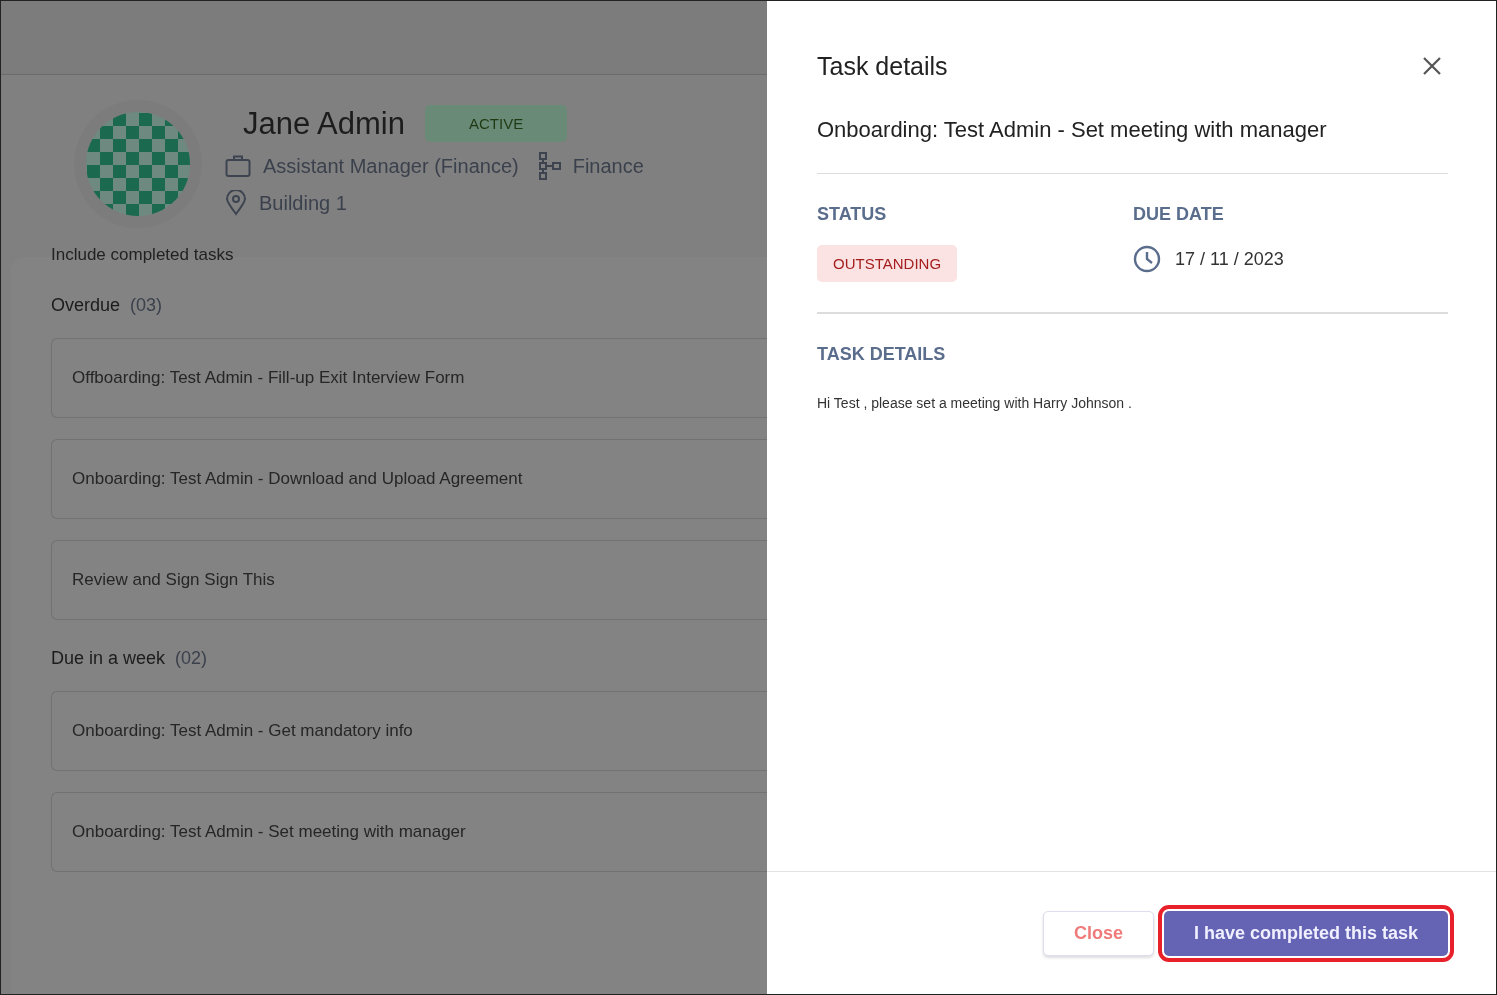 The height and width of the screenshot is (995, 1497). I want to click on section-title: Due in a week, so click(108, 658).